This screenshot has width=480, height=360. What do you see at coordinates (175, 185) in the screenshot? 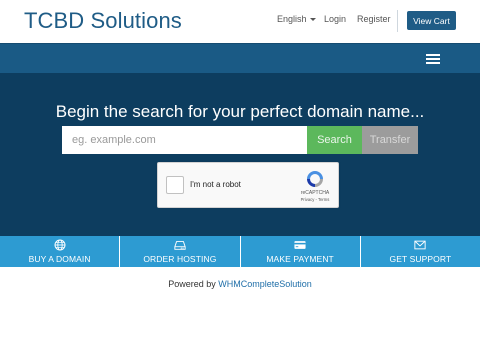
I see `recaptcha-checkbox` at bounding box center [175, 185].